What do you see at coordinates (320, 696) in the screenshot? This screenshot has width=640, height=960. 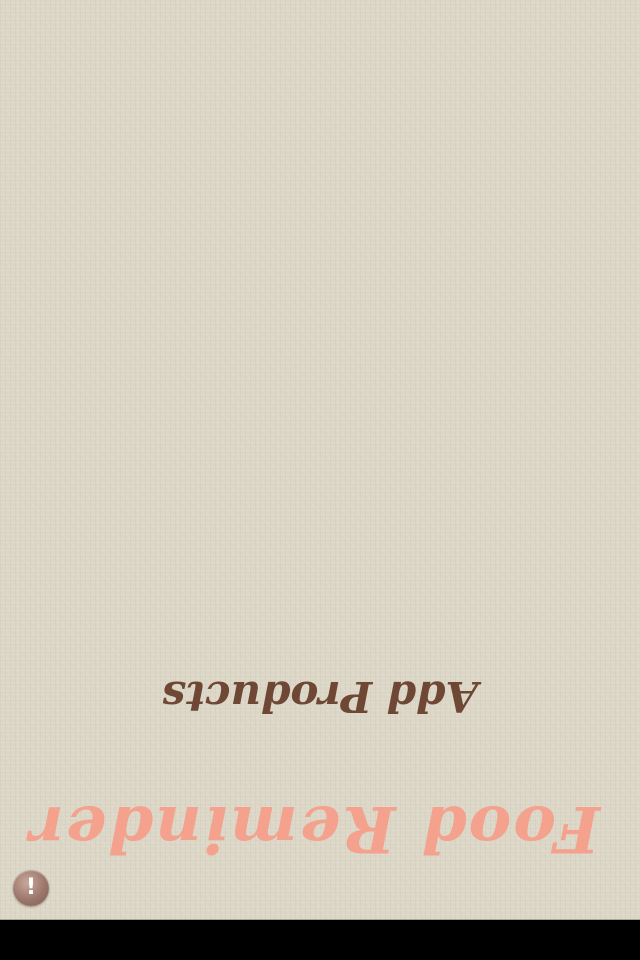 I see `add-products-button: Add Products` at bounding box center [320, 696].